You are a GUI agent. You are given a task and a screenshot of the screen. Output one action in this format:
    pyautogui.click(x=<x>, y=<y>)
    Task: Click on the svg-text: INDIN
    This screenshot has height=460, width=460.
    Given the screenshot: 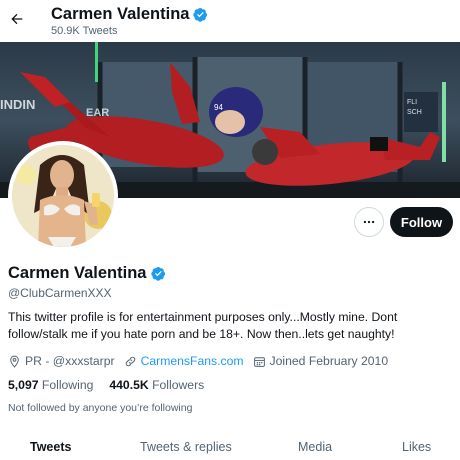 What is the action you would take?
    pyautogui.click(x=17, y=104)
    